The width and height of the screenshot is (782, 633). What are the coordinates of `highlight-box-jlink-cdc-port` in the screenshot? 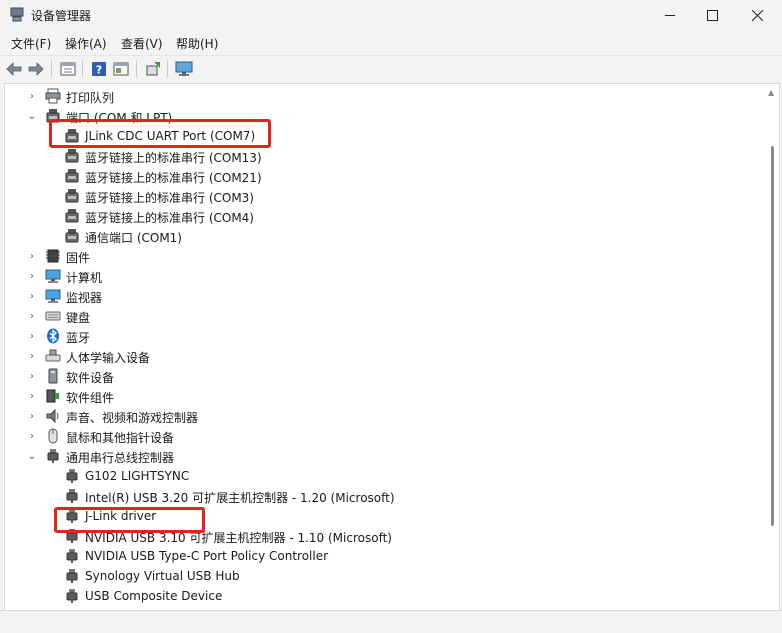 It's located at (160, 133).